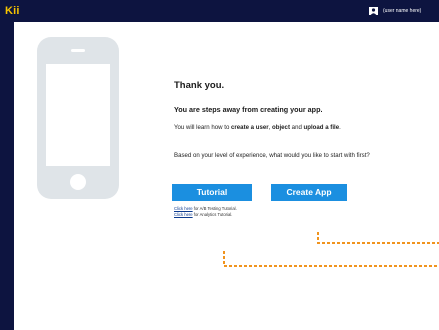  I want to click on analytics-tutorial-link: Click here, so click(183, 214).